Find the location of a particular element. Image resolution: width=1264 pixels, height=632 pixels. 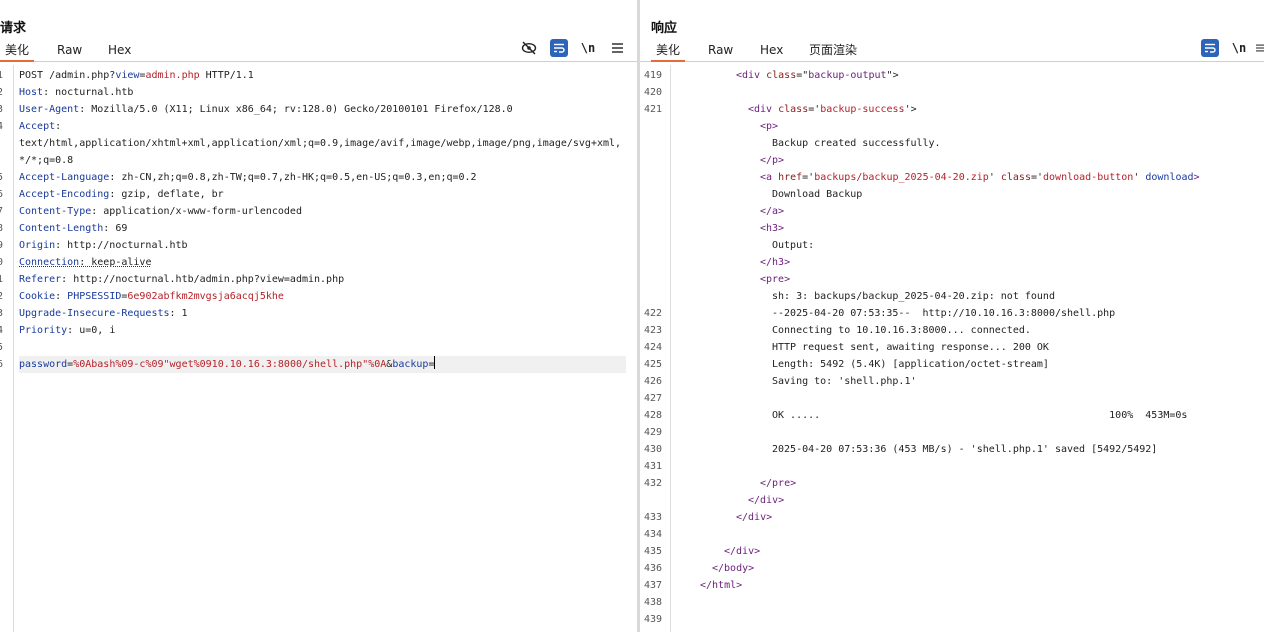

newline-label: \n is located at coordinates (588, 48).